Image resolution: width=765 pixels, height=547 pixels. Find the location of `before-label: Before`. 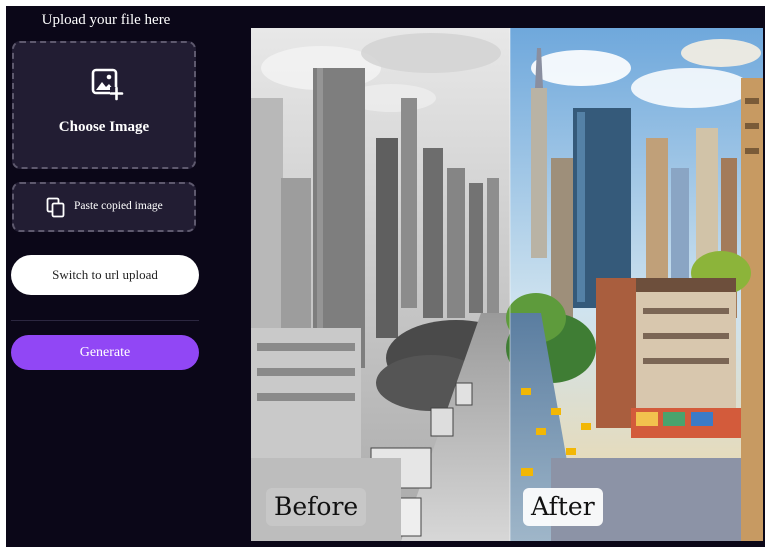

before-label: Before is located at coordinates (316, 507).